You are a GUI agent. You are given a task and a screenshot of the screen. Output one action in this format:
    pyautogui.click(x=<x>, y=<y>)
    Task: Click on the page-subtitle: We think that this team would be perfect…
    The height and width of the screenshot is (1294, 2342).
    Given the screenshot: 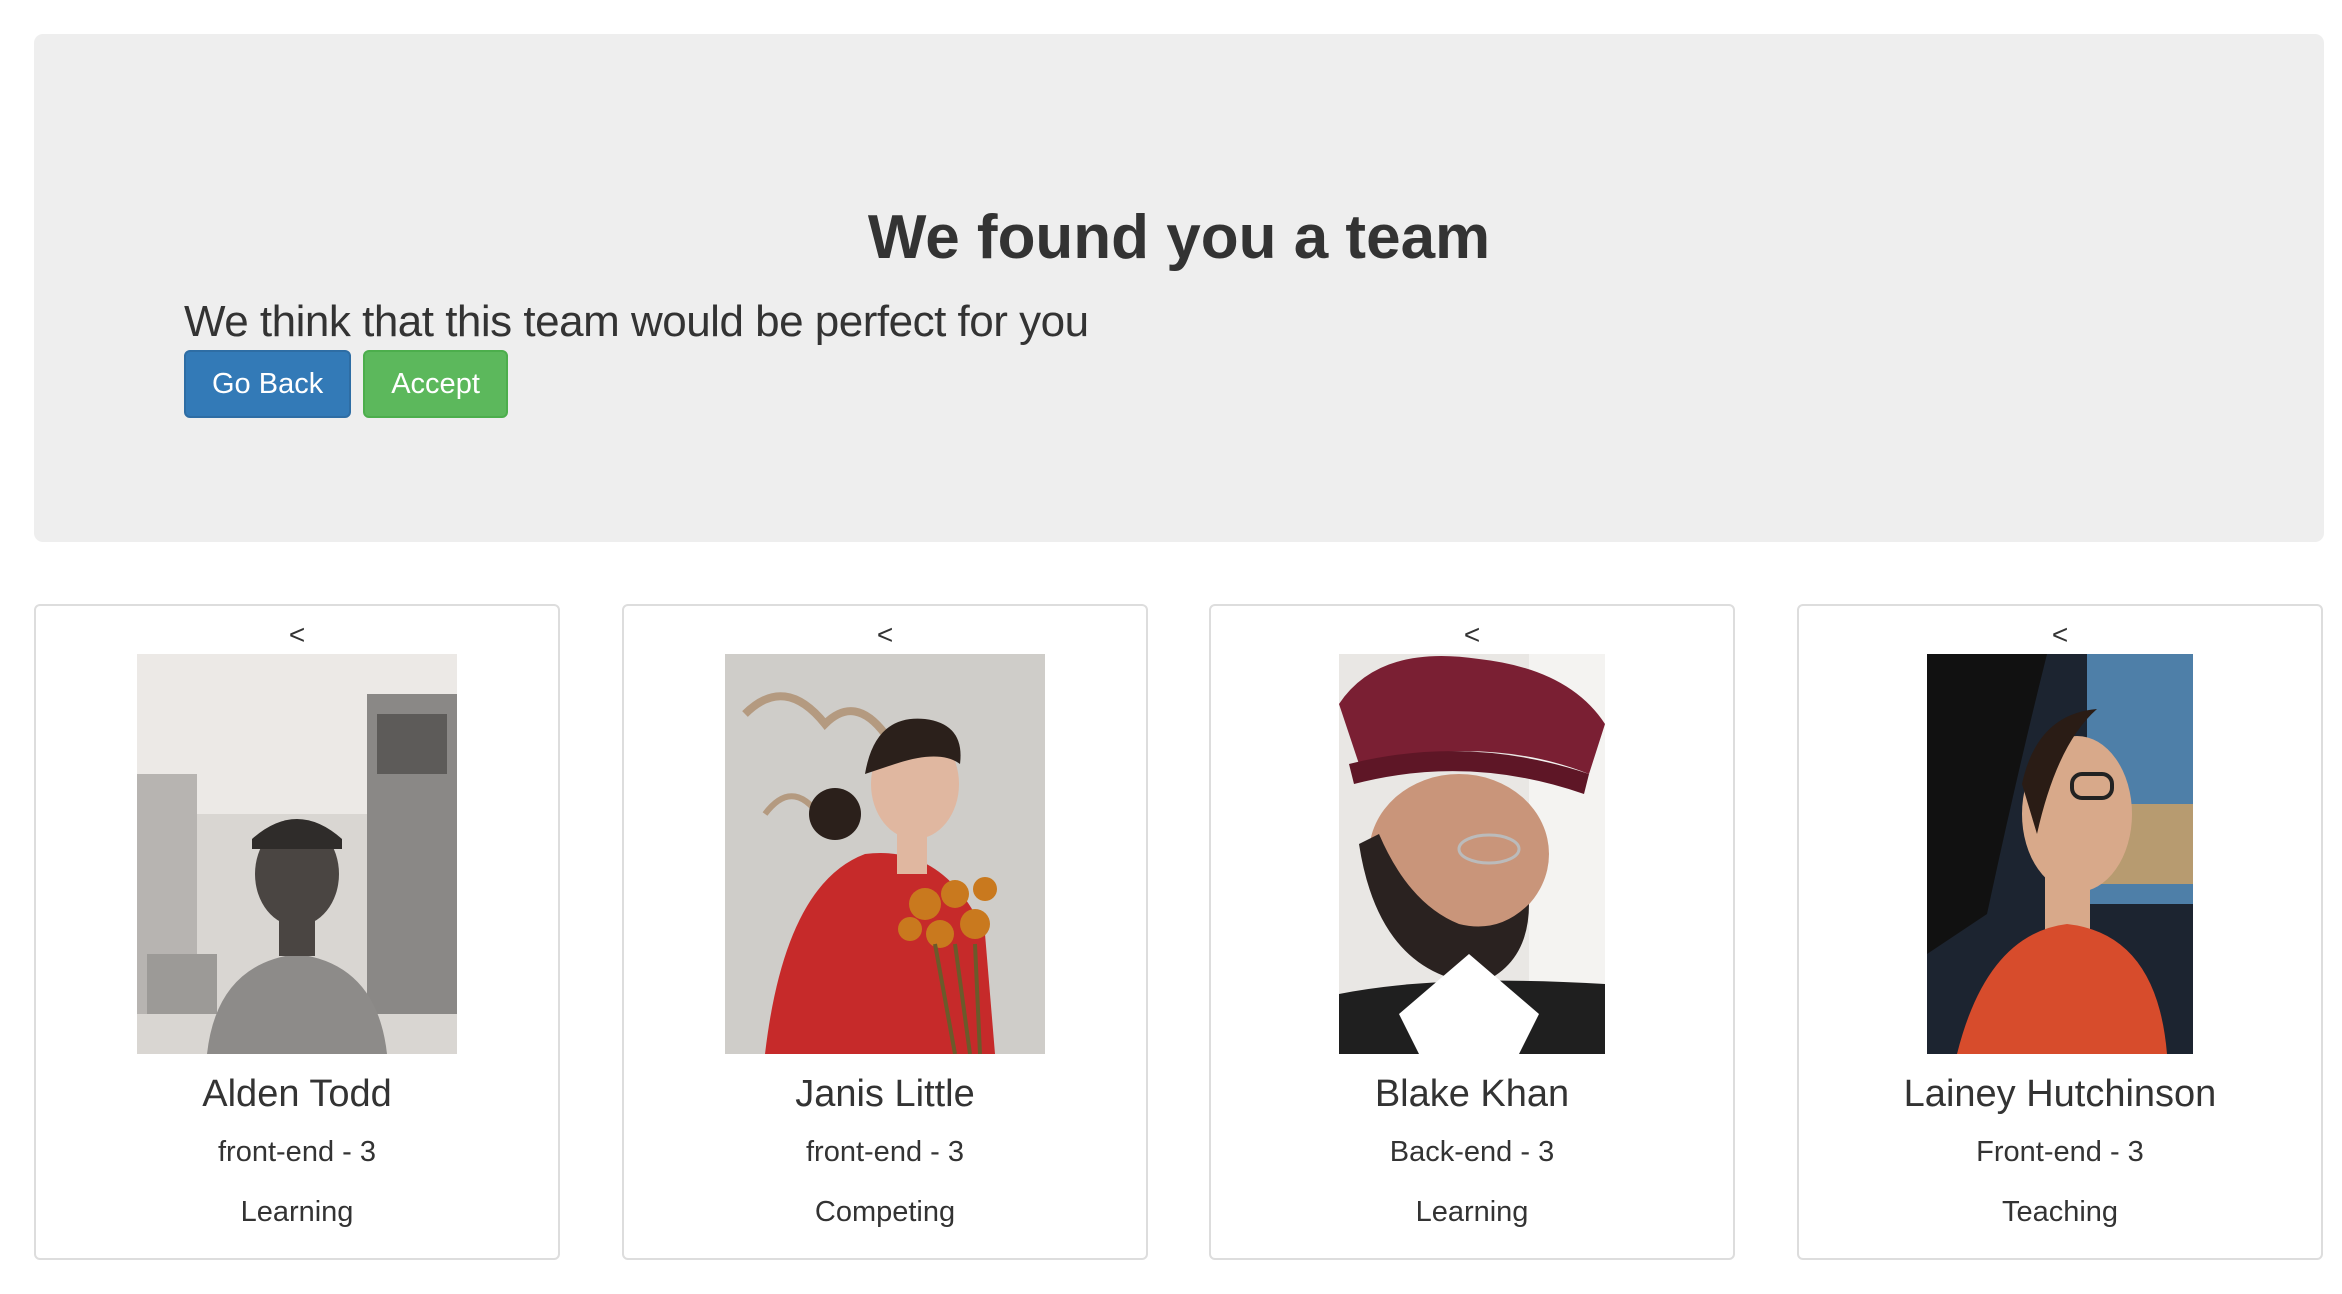 What is the action you would take?
    pyautogui.click(x=636, y=321)
    